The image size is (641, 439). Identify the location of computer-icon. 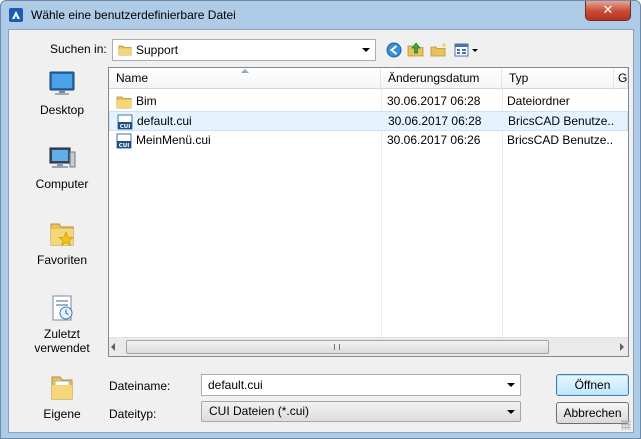
(62, 157).